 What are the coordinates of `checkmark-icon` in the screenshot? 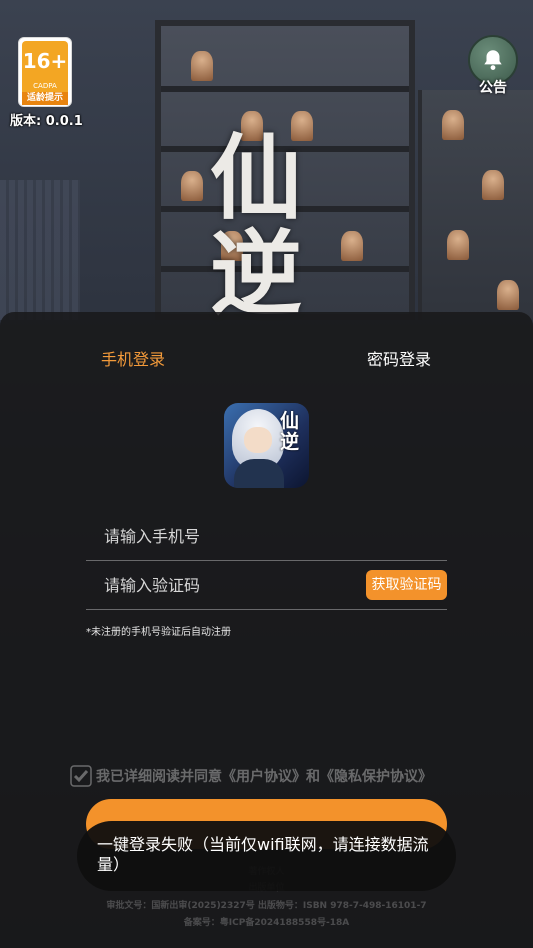 It's located at (81, 776).